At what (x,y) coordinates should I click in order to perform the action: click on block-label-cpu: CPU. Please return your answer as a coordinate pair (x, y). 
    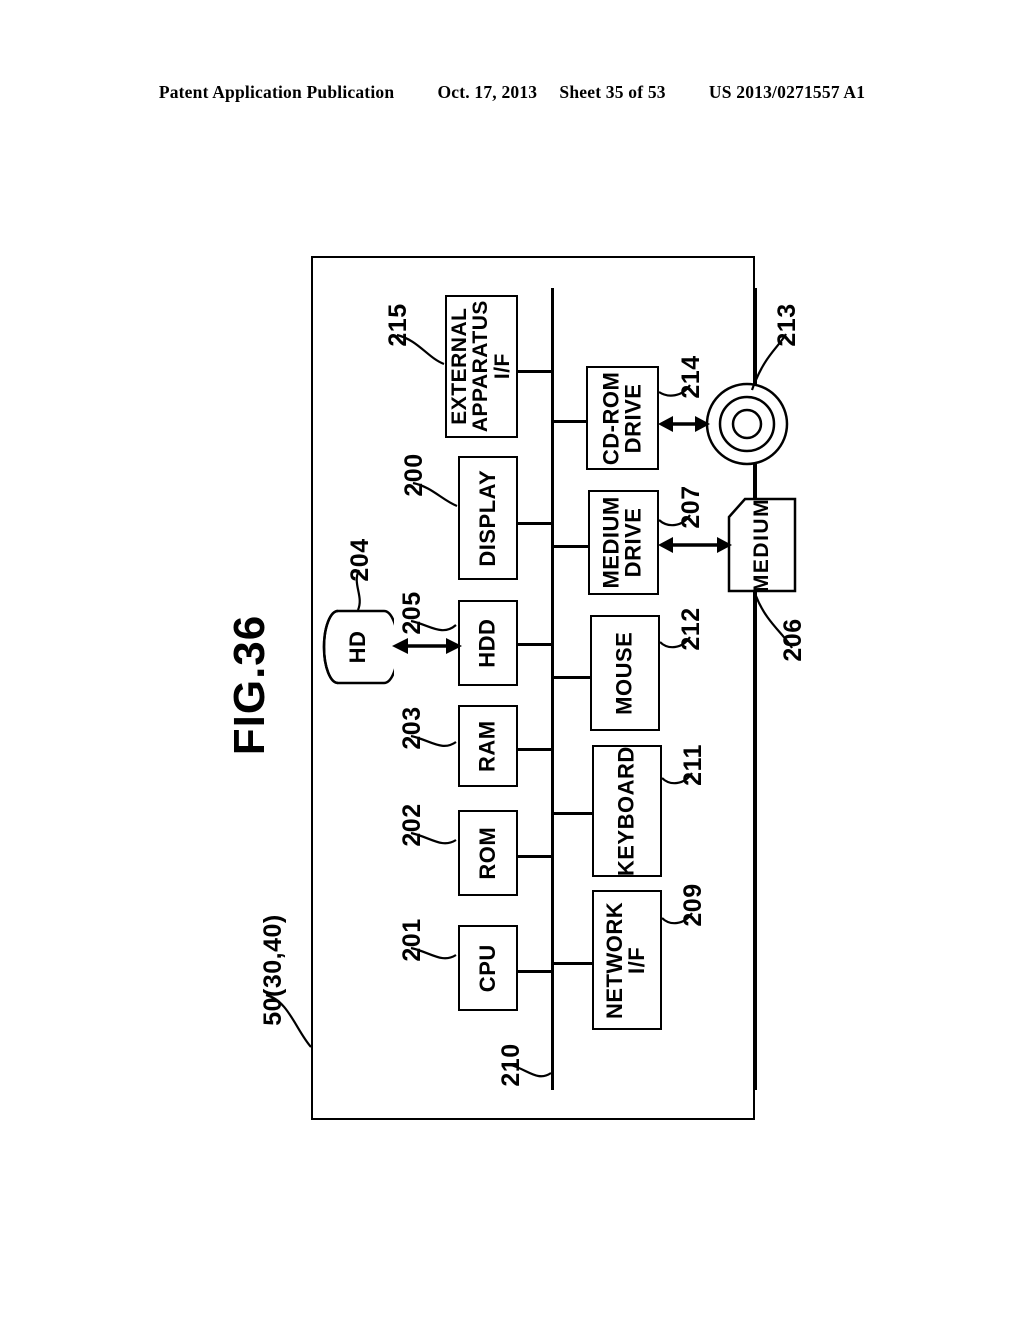
    Looking at the image, I should click on (487, 968).